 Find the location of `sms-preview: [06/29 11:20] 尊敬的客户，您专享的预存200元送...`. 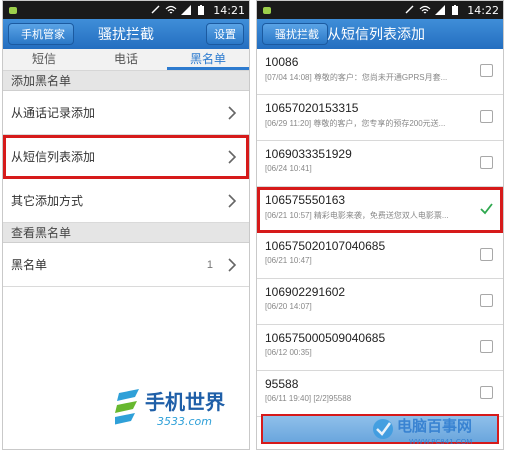

sms-preview: [06/29 11:20] 尊敬的客户，您专享的预存200元送... is located at coordinates (355, 123).